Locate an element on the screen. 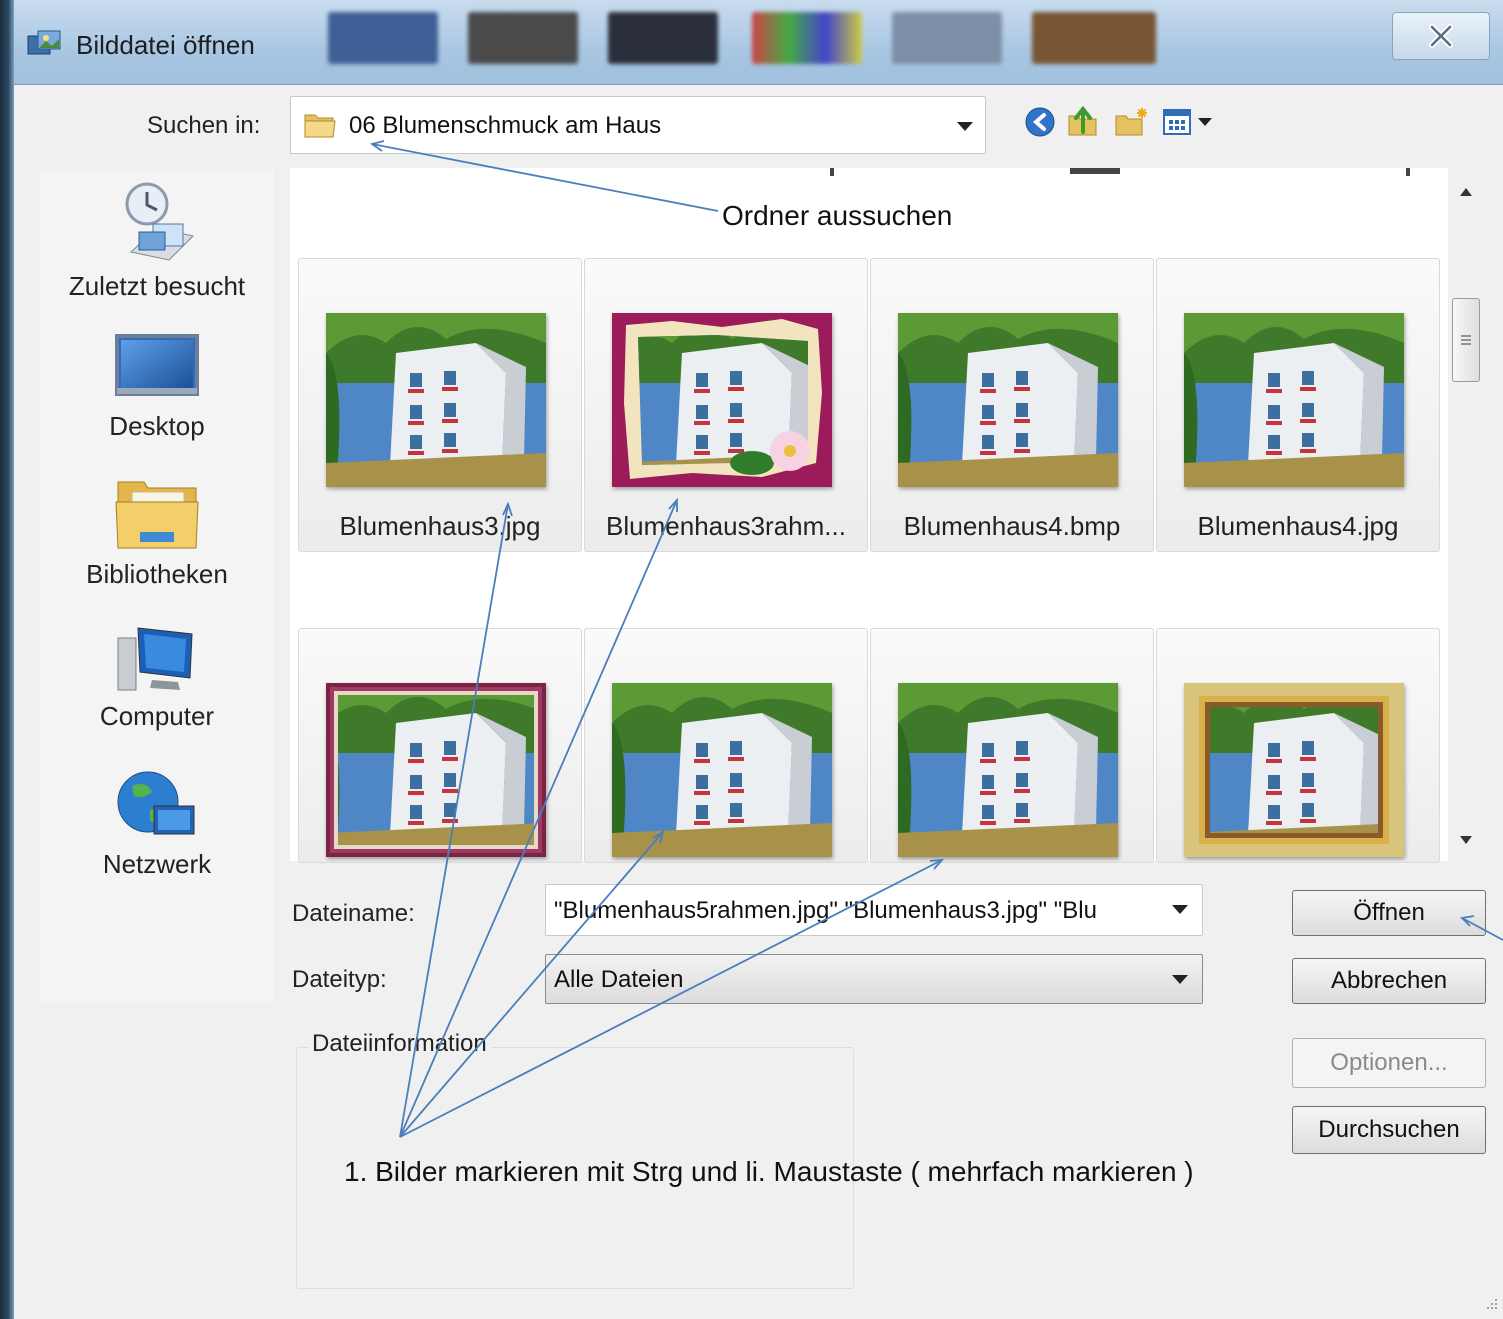 The width and height of the screenshot is (1503, 1319). place-label: Netzwerk is located at coordinates (157, 864).